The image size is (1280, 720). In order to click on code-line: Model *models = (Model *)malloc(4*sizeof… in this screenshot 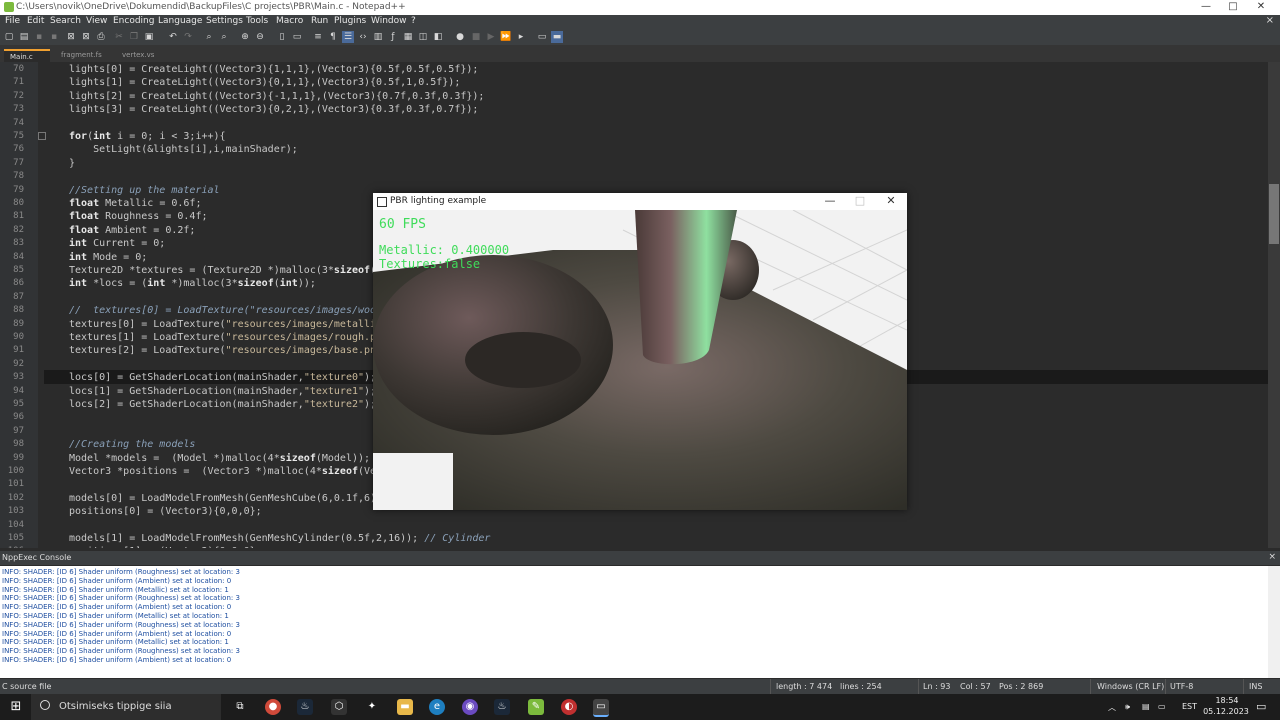, I will do `click(219, 458)`.